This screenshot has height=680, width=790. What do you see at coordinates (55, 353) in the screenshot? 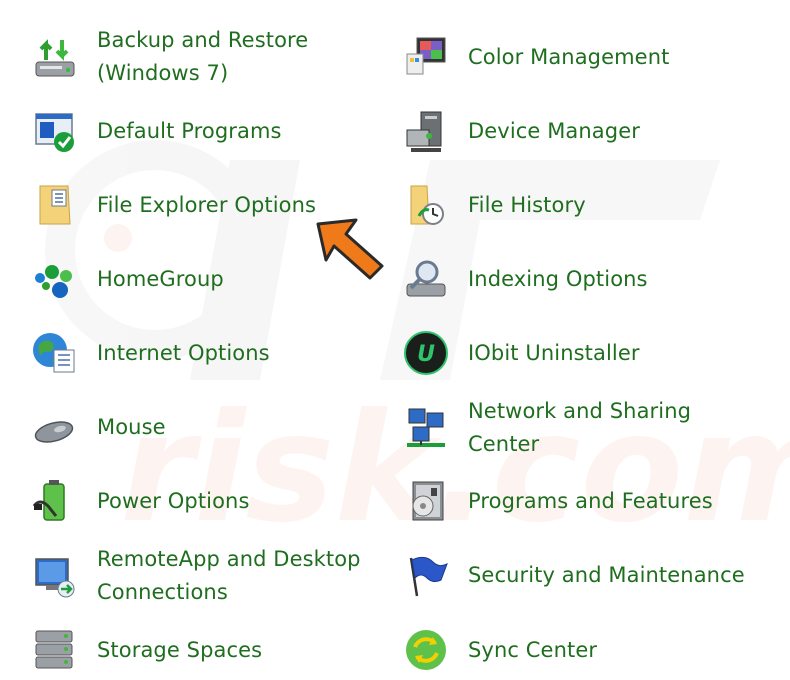
I see `internet-options-icon` at bounding box center [55, 353].